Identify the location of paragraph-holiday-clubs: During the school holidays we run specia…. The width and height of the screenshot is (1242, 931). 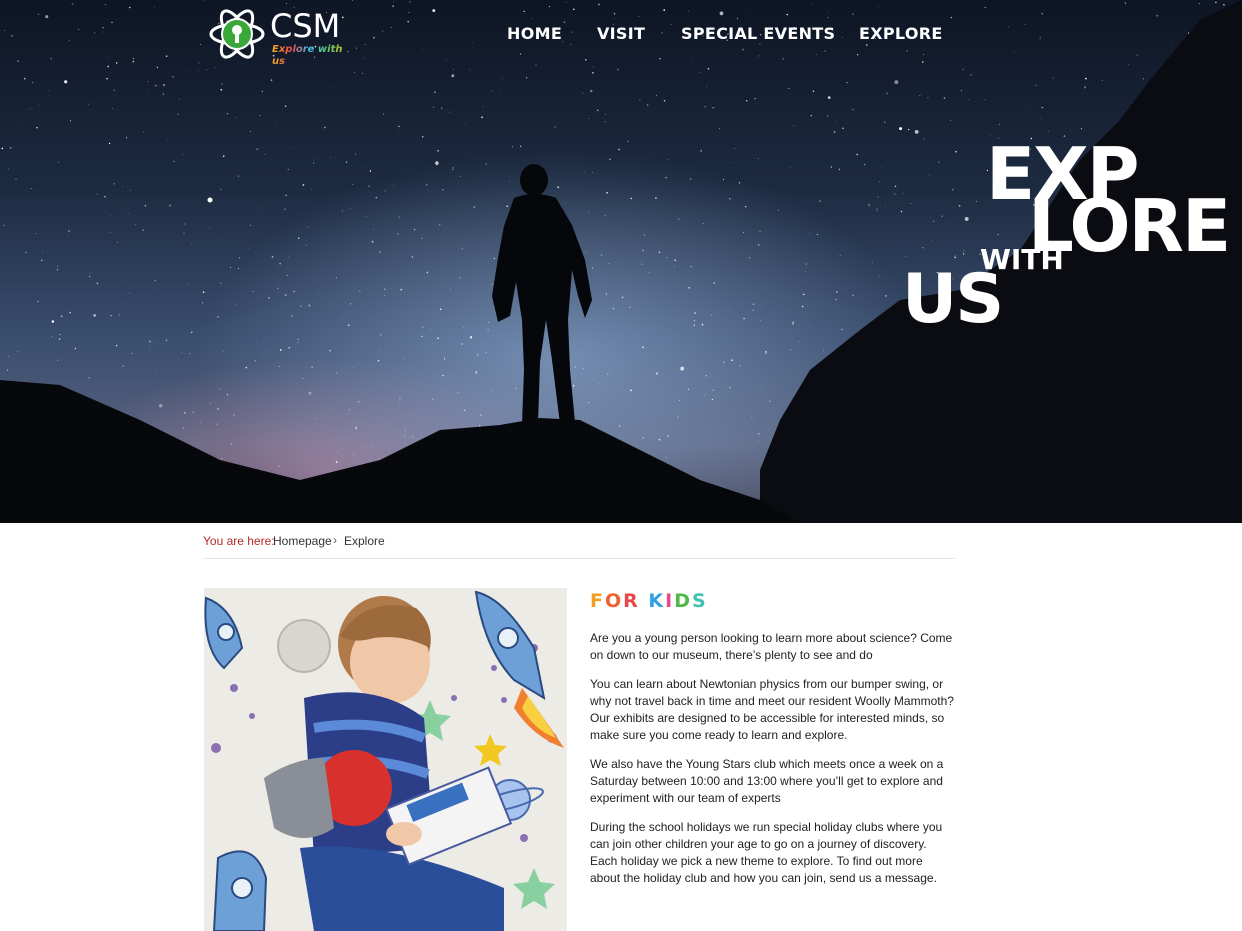
(766, 852).